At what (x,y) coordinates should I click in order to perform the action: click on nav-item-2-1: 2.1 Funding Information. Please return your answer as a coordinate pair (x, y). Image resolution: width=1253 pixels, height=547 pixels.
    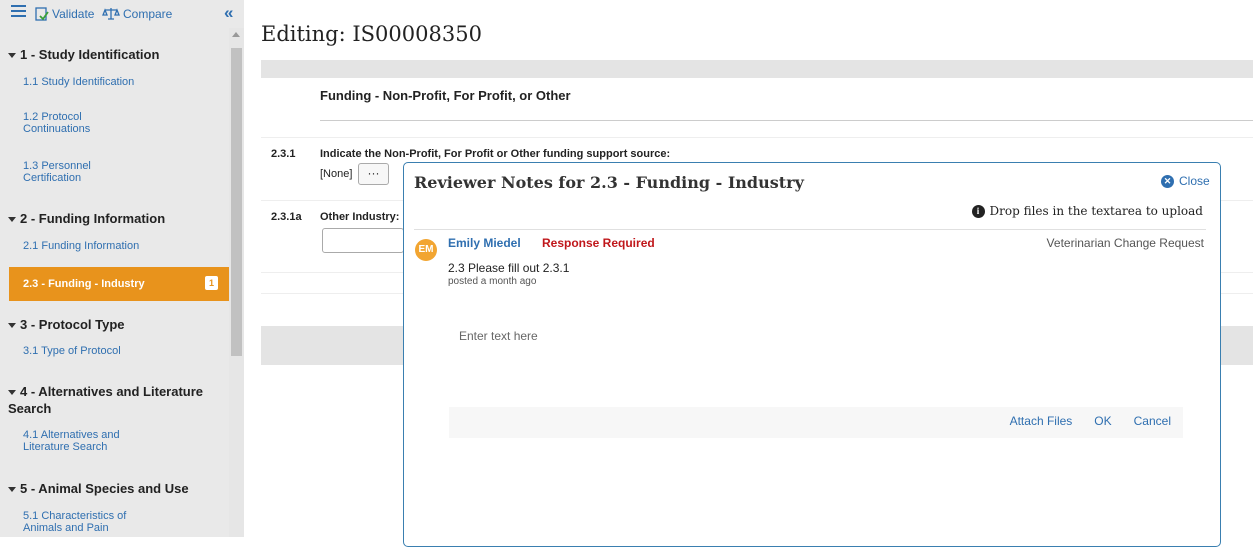
    Looking at the image, I should click on (81, 246).